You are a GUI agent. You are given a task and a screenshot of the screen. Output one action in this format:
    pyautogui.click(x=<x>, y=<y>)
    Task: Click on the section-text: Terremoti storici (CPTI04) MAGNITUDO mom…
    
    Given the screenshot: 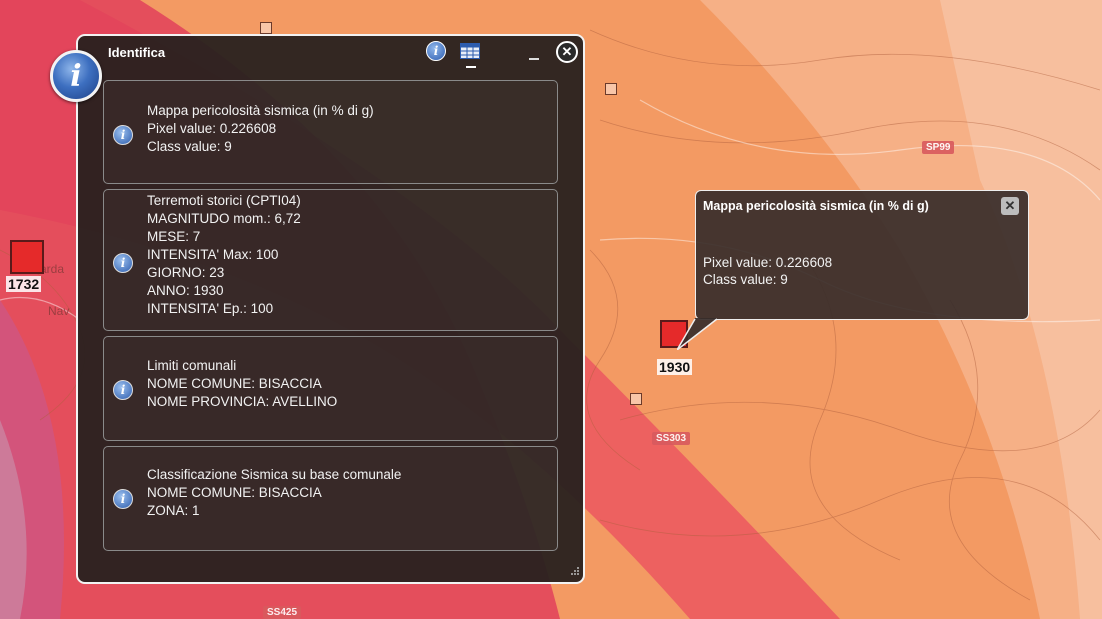 What is the action you would take?
    pyautogui.click(x=224, y=255)
    